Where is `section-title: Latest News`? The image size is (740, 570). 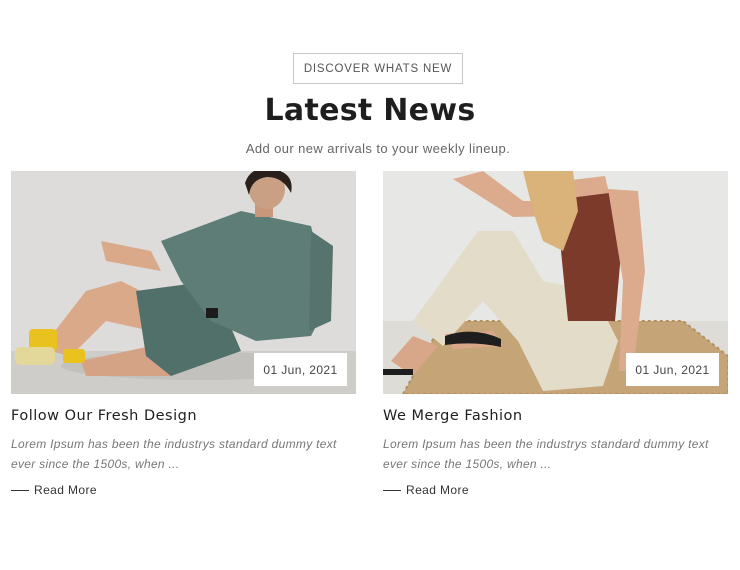
section-title: Latest News is located at coordinates (370, 110).